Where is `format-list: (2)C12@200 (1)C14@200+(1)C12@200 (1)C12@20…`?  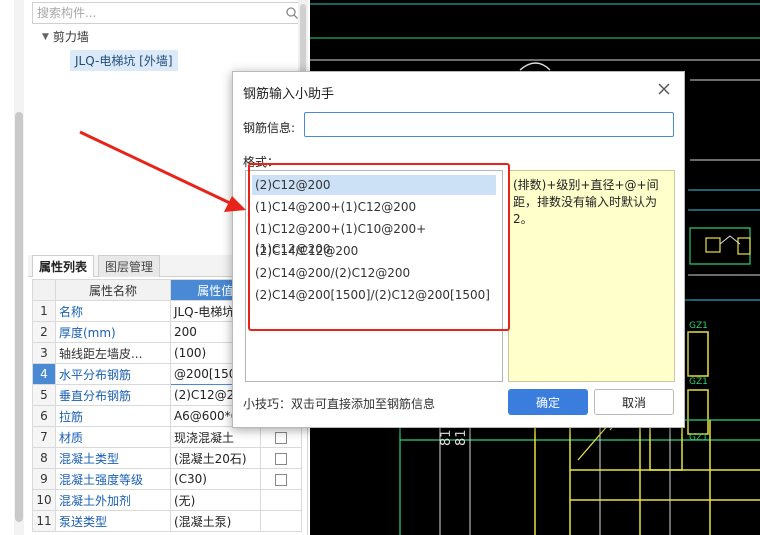
format-list: (2)C12@200 (1)C14@200+(1)C12@200 (1)C12@20… is located at coordinates (374, 276).